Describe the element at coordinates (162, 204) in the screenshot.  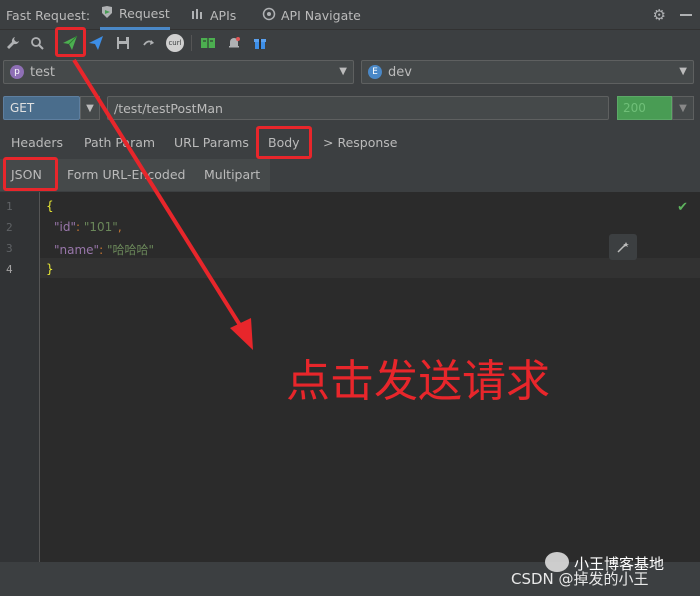
I see `annotation-arrow` at that location.